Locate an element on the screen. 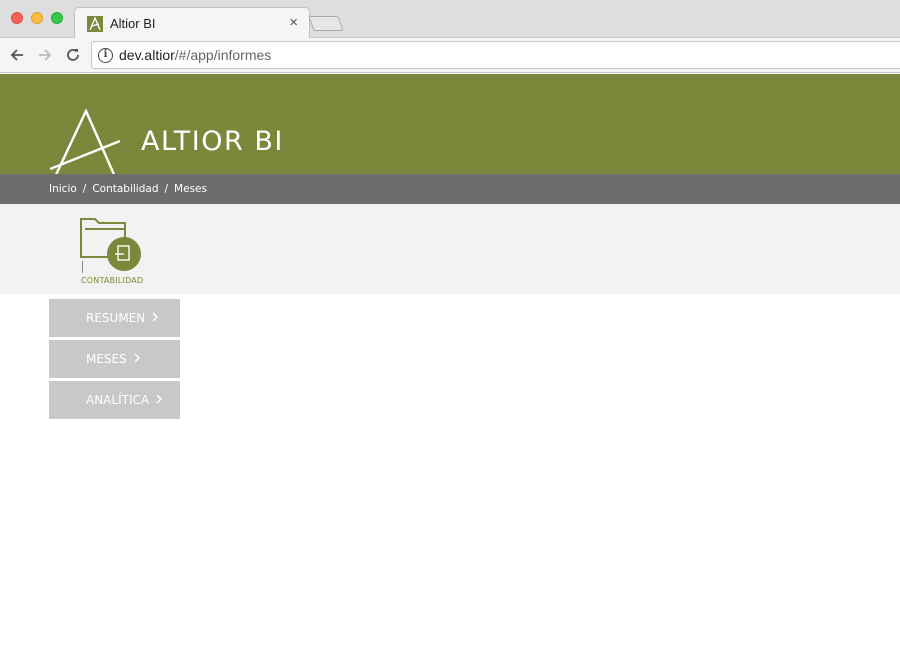 This screenshot has width=900, height=650. menu-item-resumen: RESUMEN is located at coordinates (114, 318).